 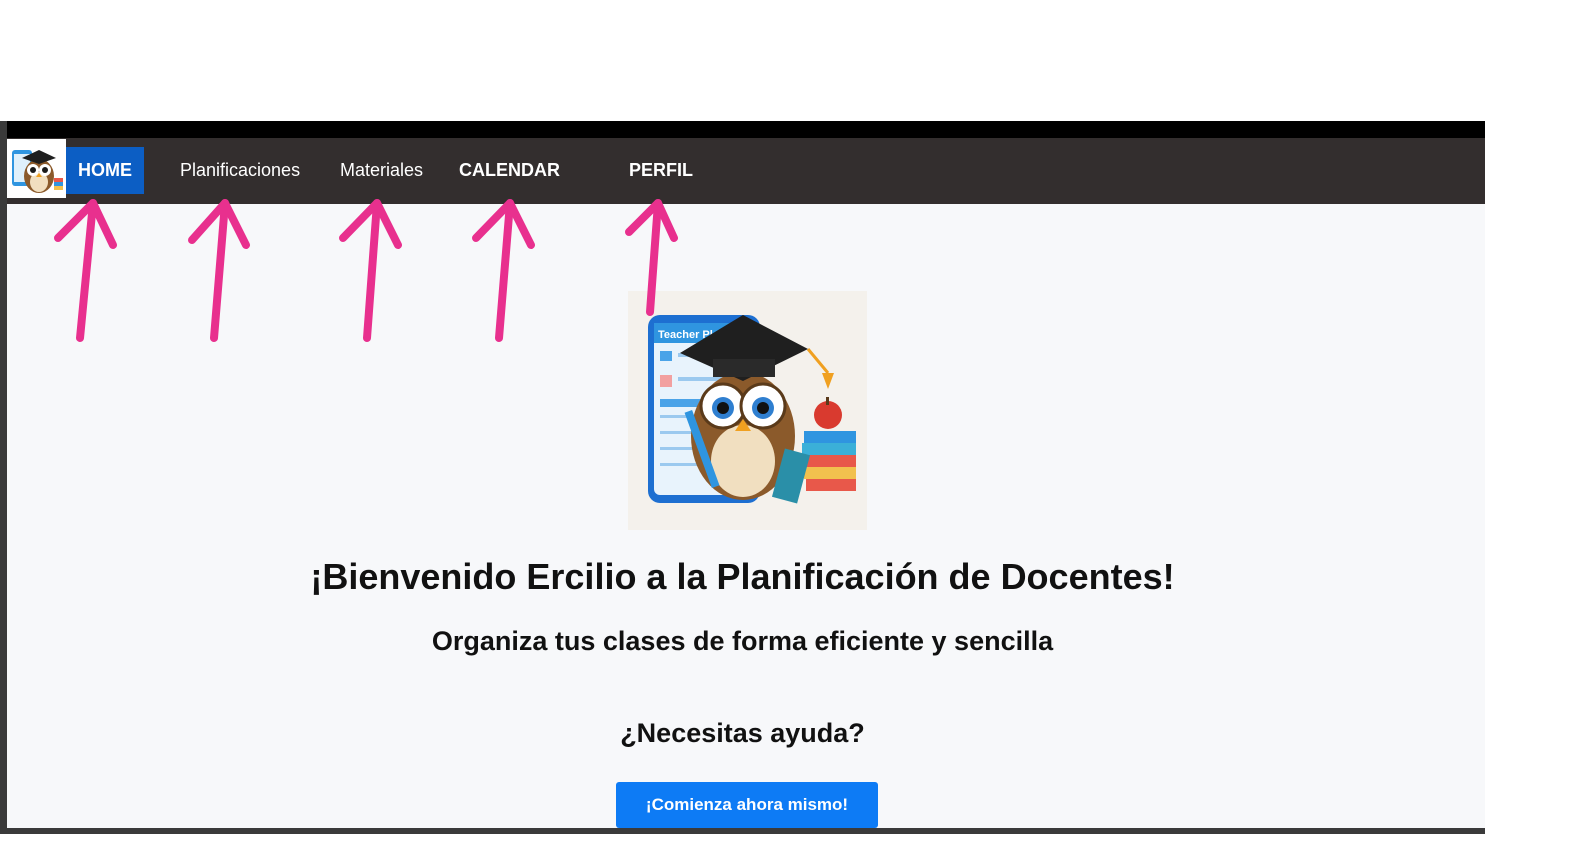 What do you see at coordinates (240, 170) in the screenshot?
I see `nav-planificaciones: Planificaciones` at bounding box center [240, 170].